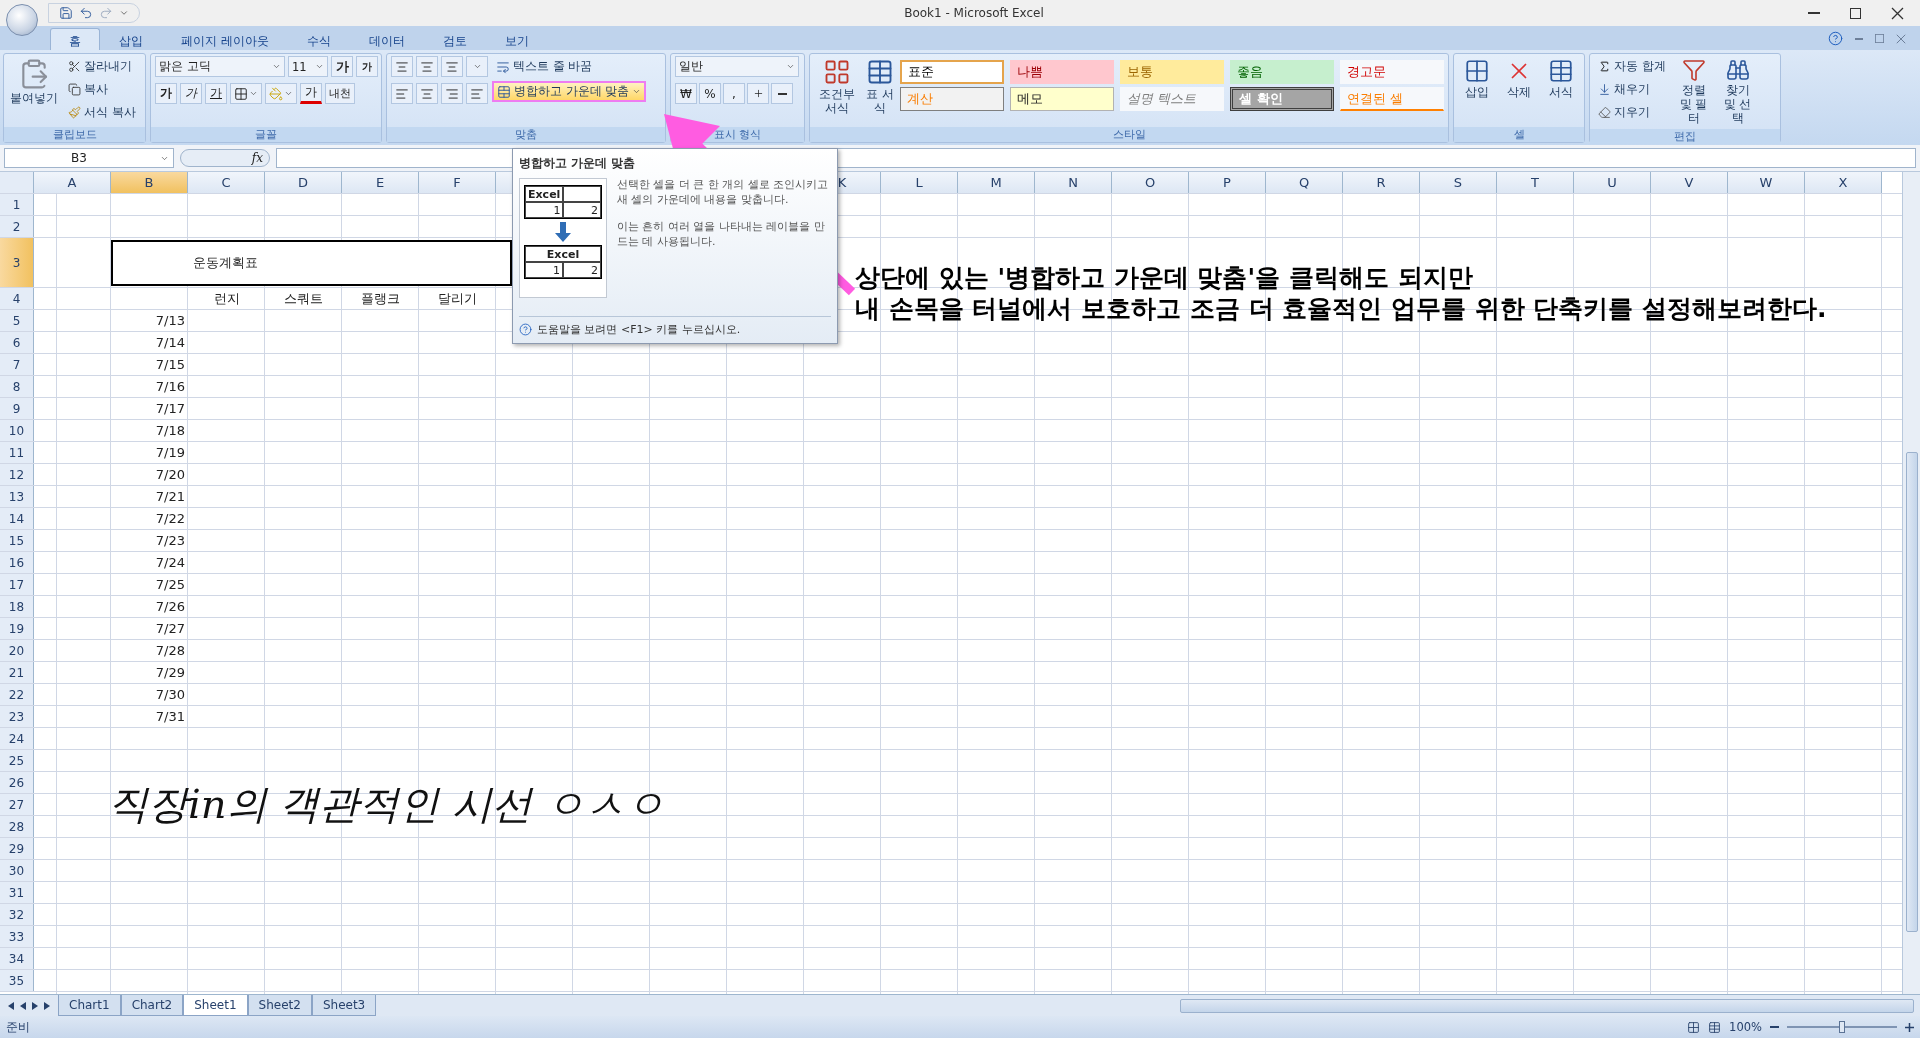  What do you see at coordinates (569, 66) in the screenshot?
I see `wrap-text-button: 텍스트 줄 바꿈` at bounding box center [569, 66].